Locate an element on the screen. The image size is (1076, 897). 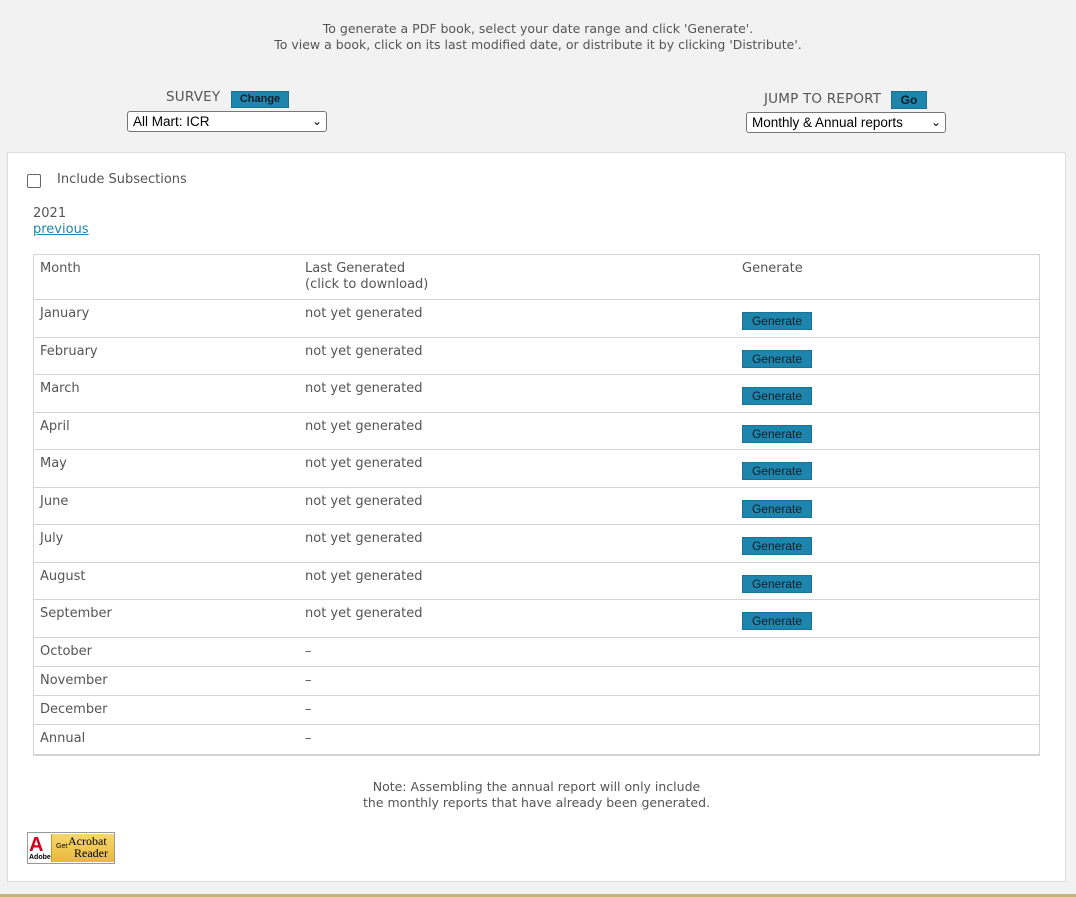
month-cell: November is located at coordinates (74, 680).